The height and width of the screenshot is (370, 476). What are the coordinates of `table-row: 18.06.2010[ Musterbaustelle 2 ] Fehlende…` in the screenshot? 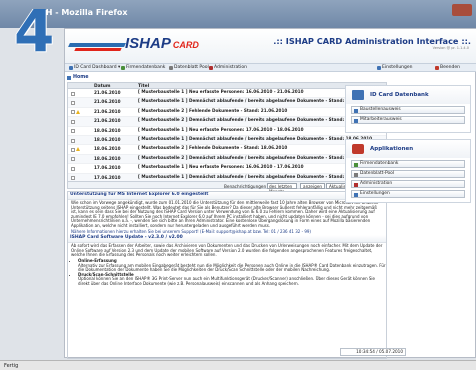 It's located at (227, 150).